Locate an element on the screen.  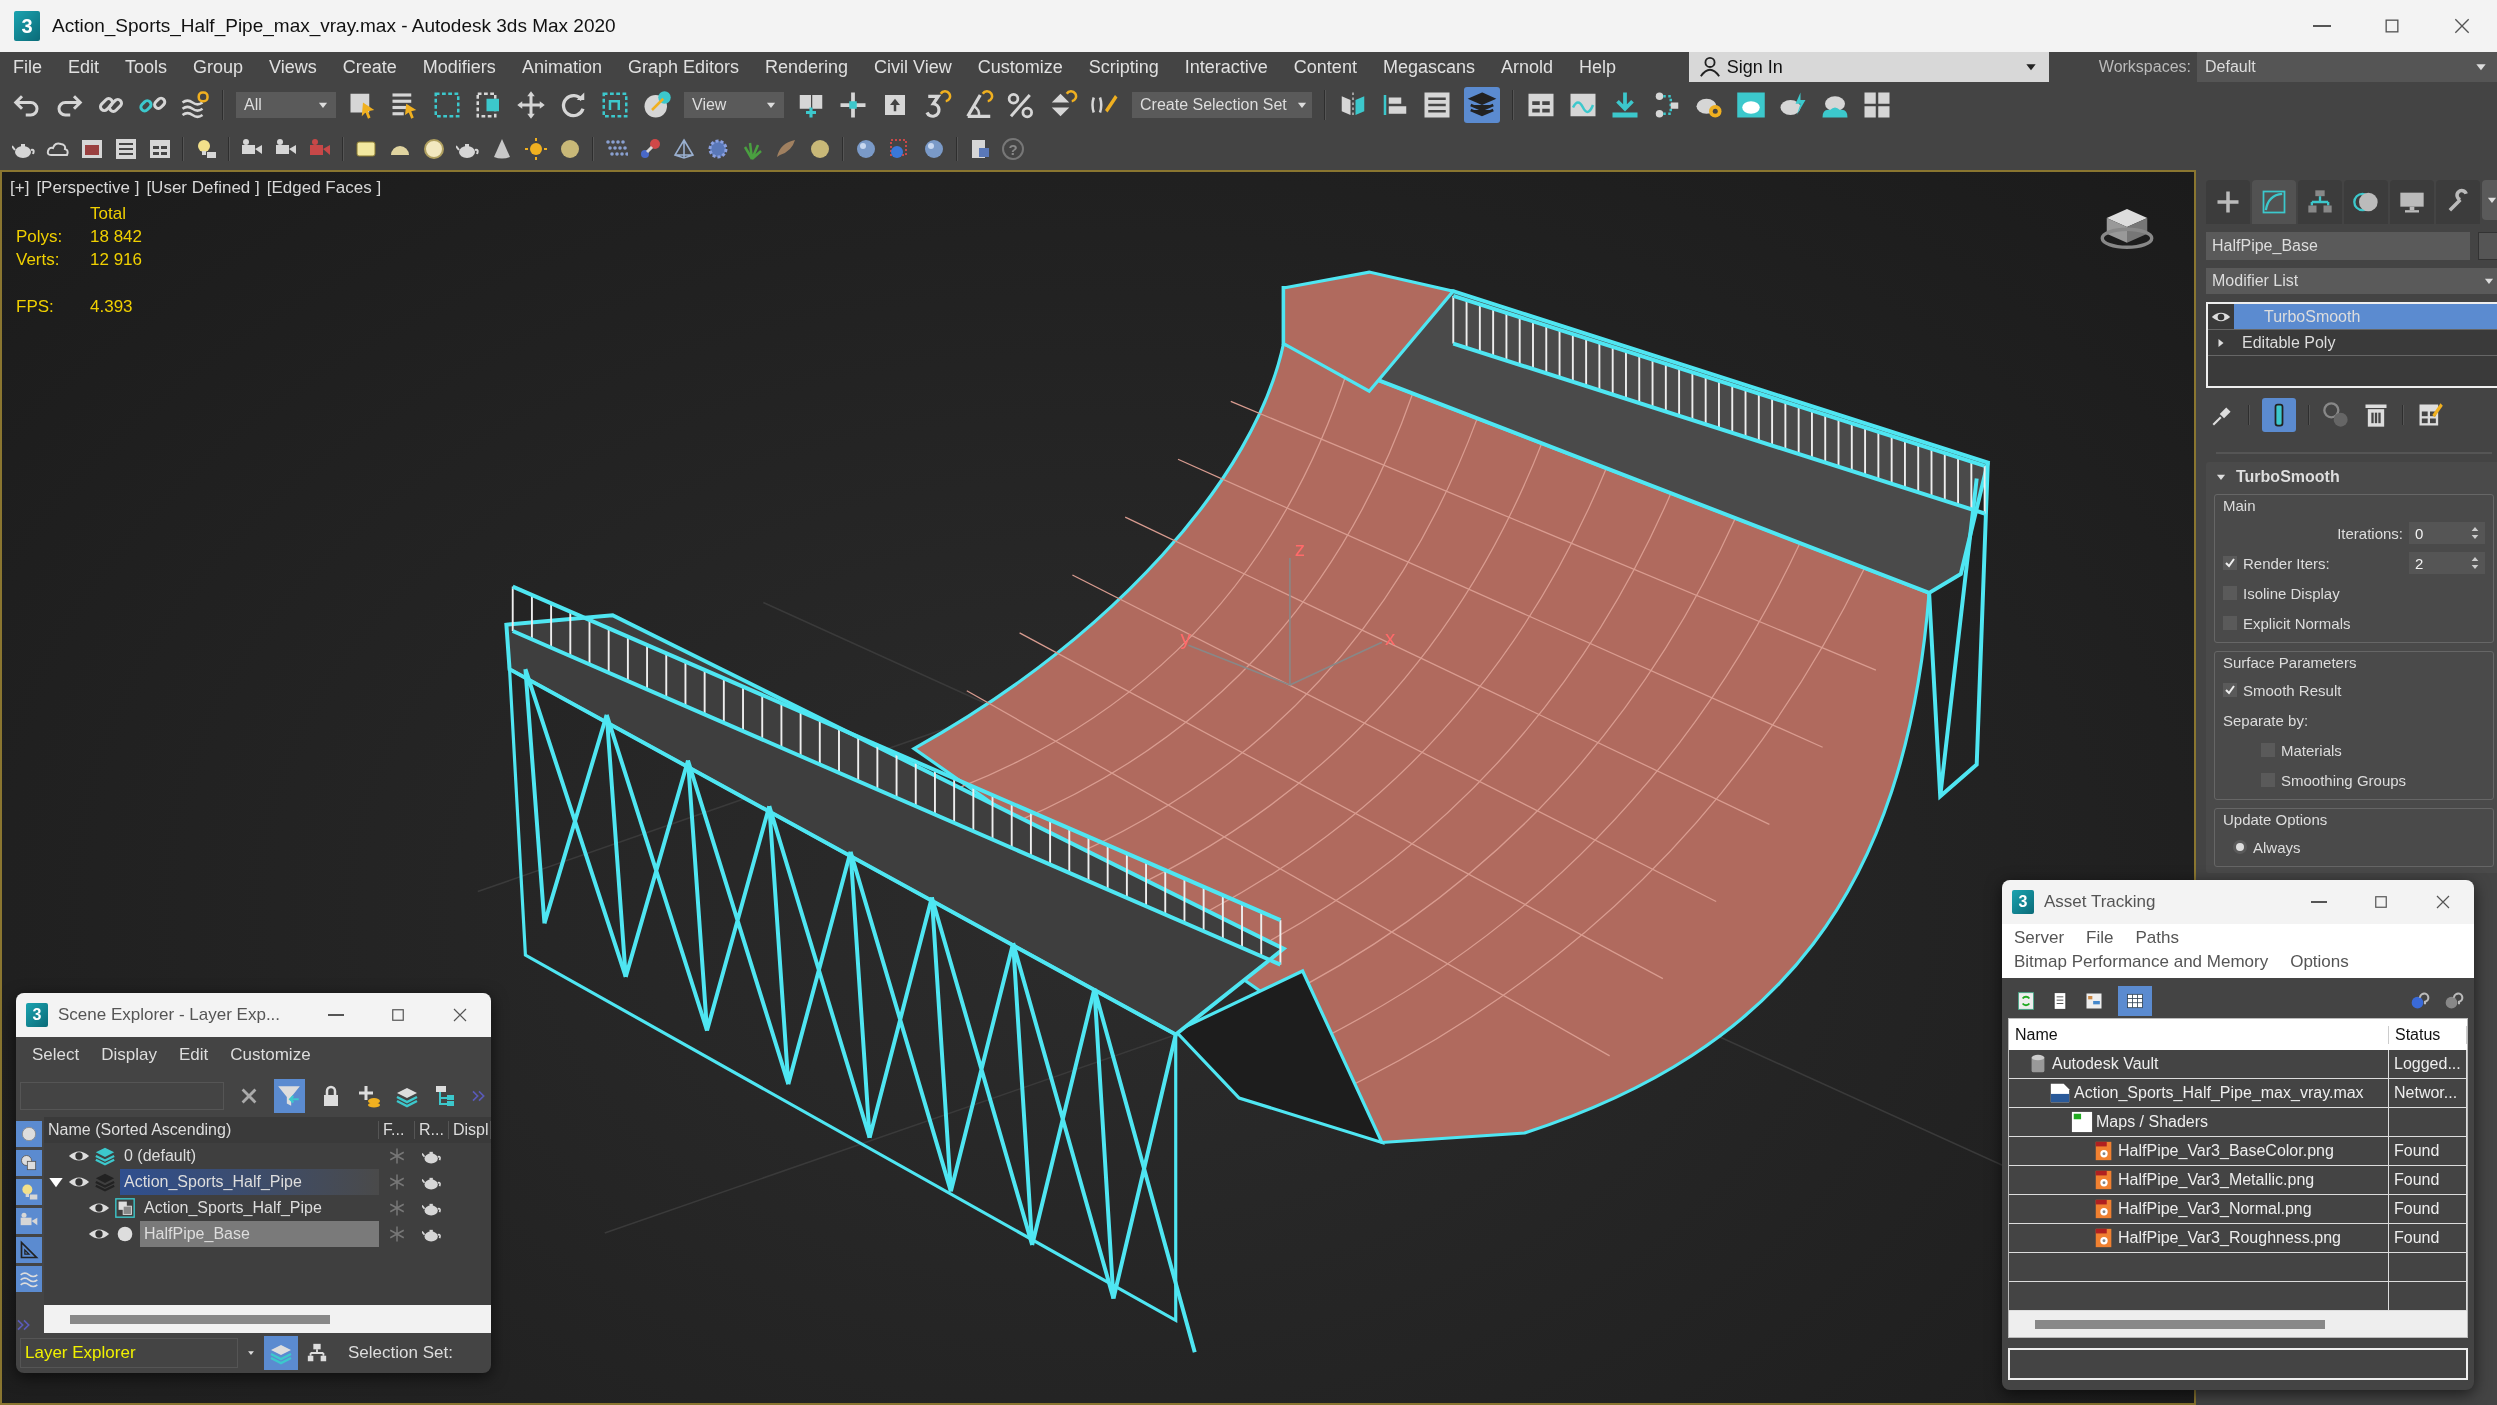
make-unique-icon is located at coordinates (2336, 415).